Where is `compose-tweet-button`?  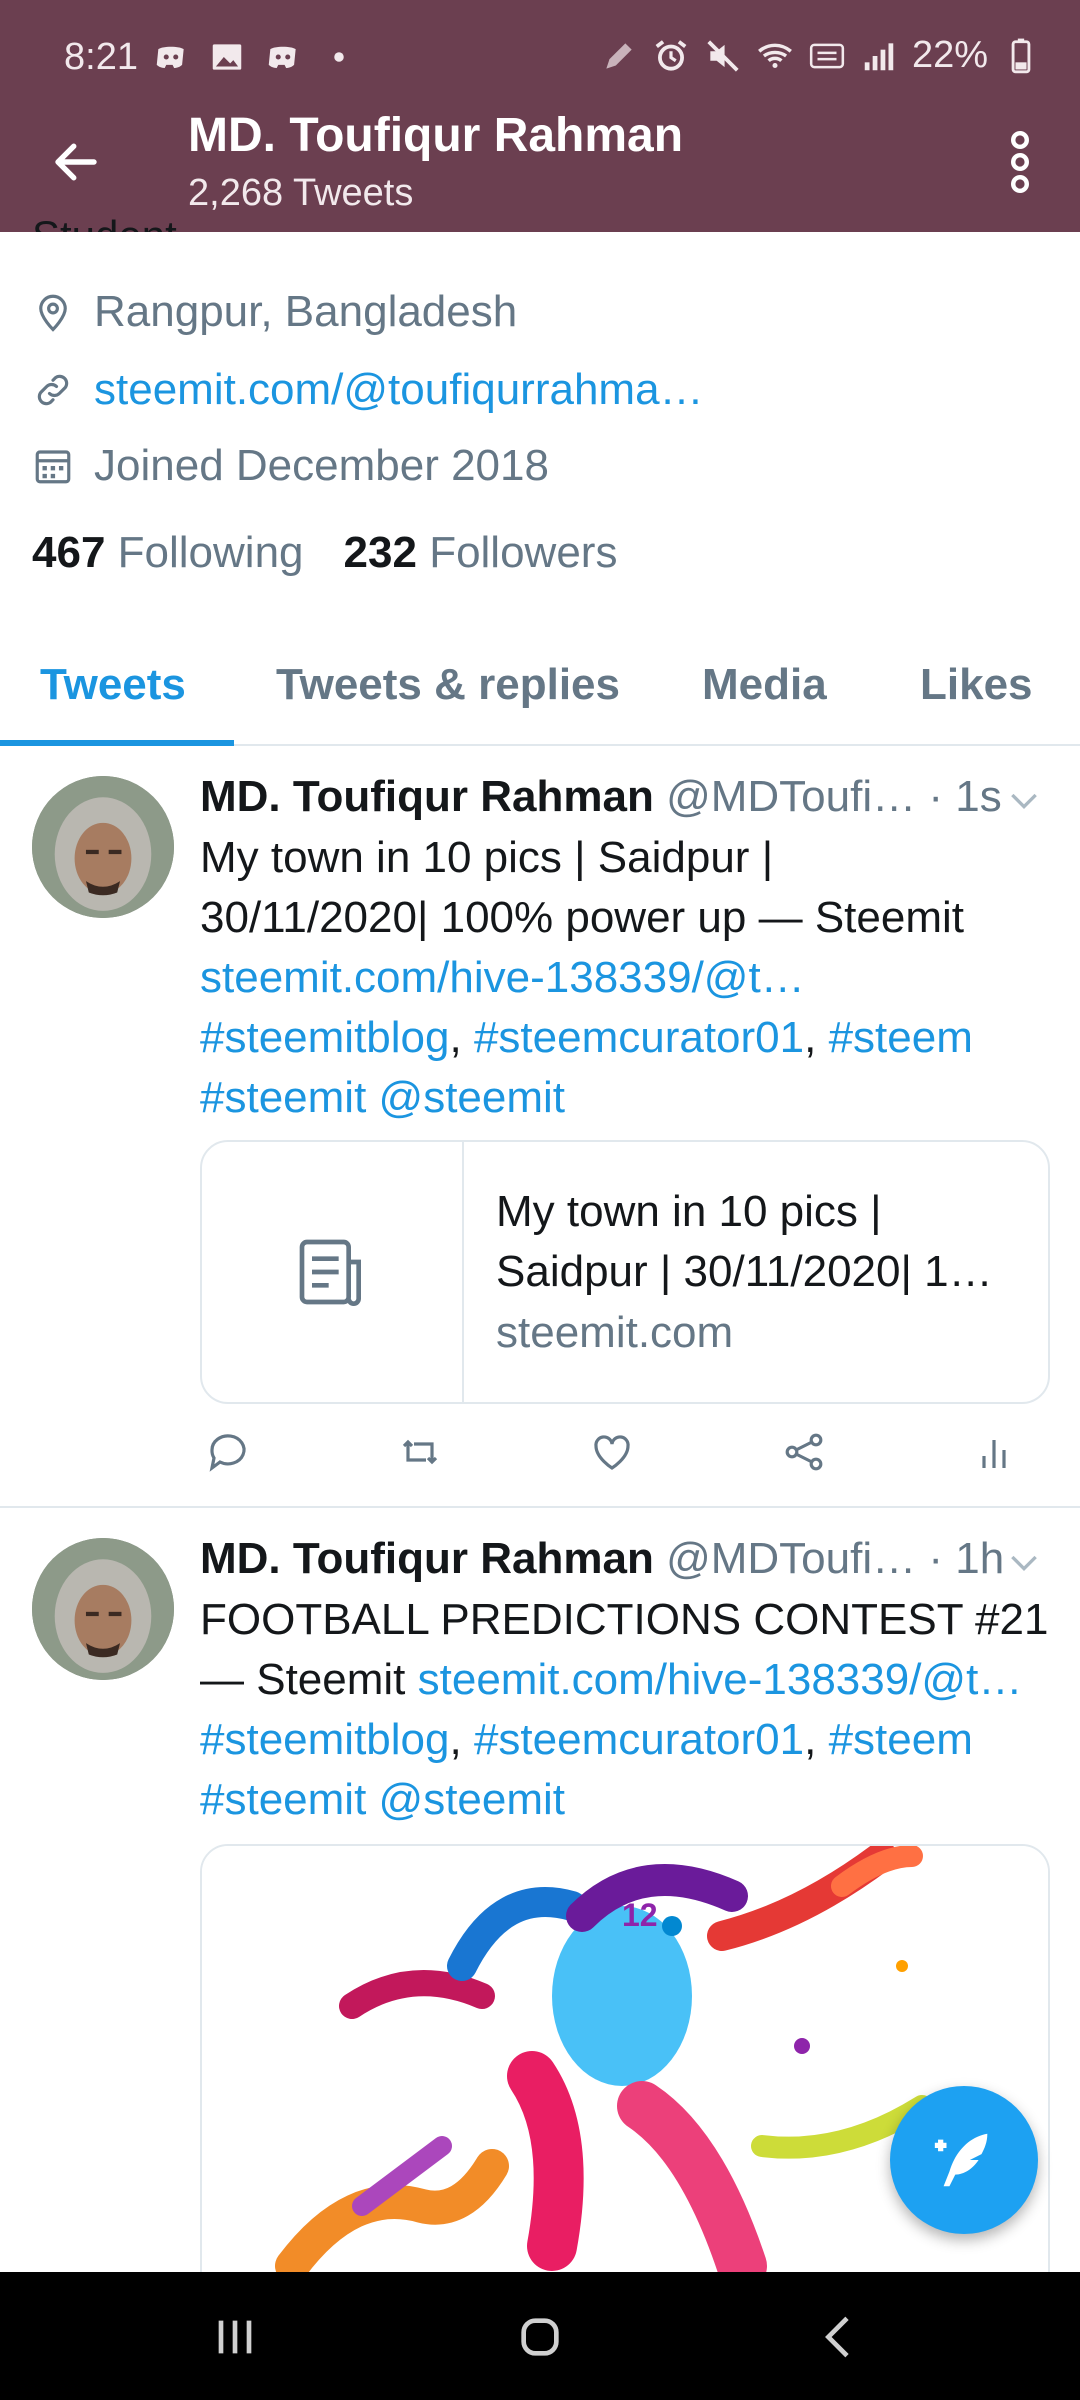
compose-tweet-button is located at coordinates (964, 2160).